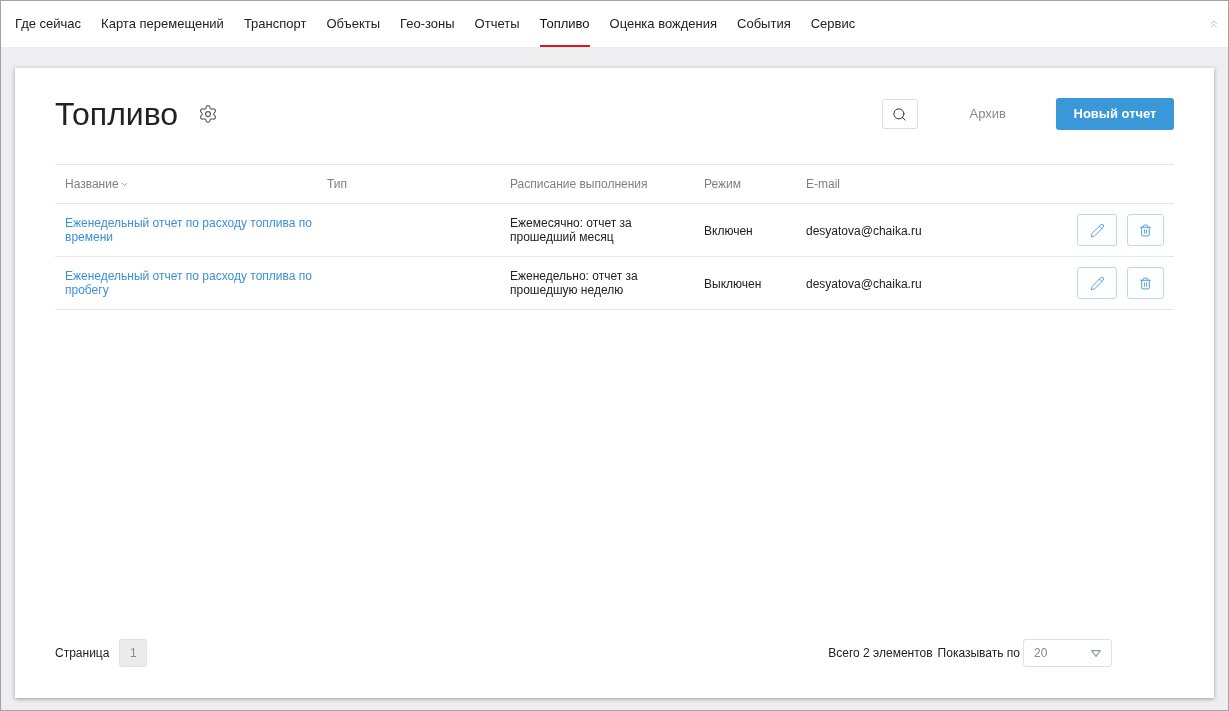  What do you see at coordinates (880, 653) in the screenshot?
I see `total-count-text: Всего 2 элементов` at bounding box center [880, 653].